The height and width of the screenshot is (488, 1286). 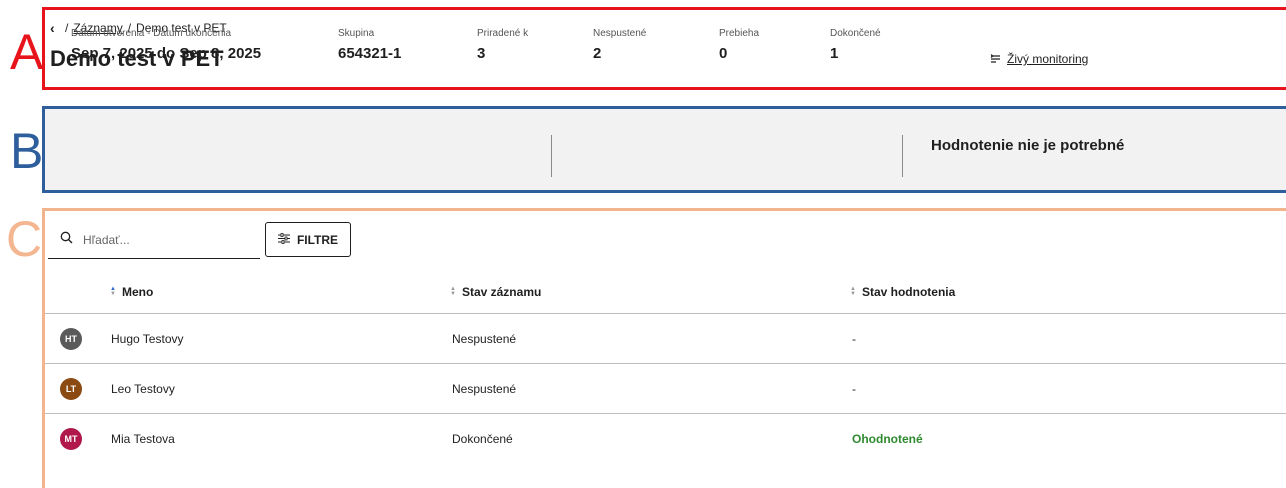 What do you see at coordinates (887, 439) in the screenshot?
I see `row-evaluation-status: Ohodnotené` at bounding box center [887, 439].